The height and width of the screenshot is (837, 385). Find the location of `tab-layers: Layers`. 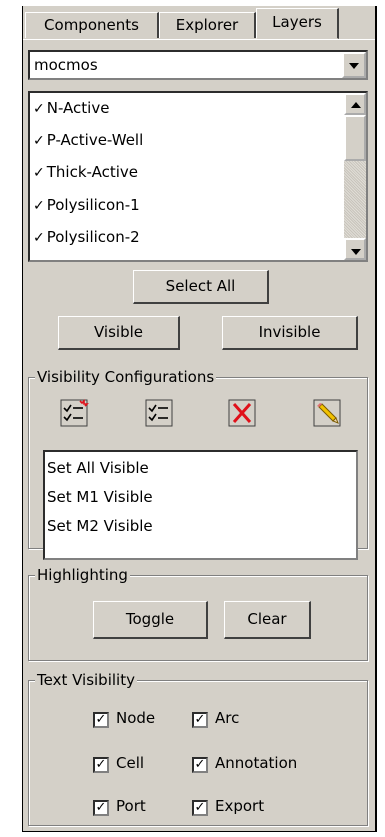

tab-layers: Layers is located at coordinates (297, 23).